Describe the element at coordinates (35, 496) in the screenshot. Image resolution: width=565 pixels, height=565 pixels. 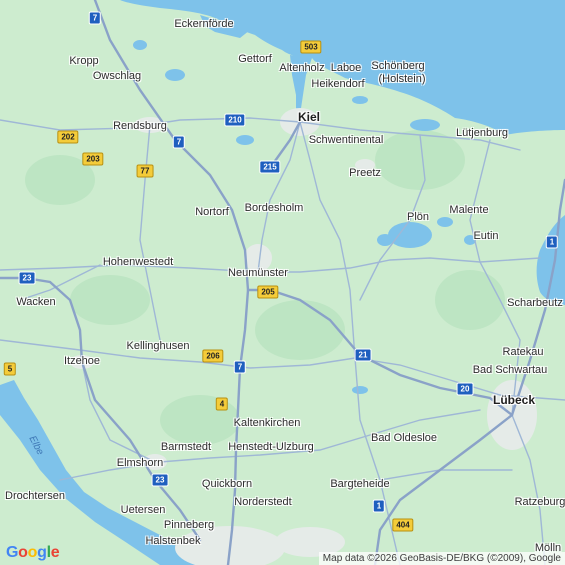
I see `place-label-drochtersen: Drochtersen` at that location.